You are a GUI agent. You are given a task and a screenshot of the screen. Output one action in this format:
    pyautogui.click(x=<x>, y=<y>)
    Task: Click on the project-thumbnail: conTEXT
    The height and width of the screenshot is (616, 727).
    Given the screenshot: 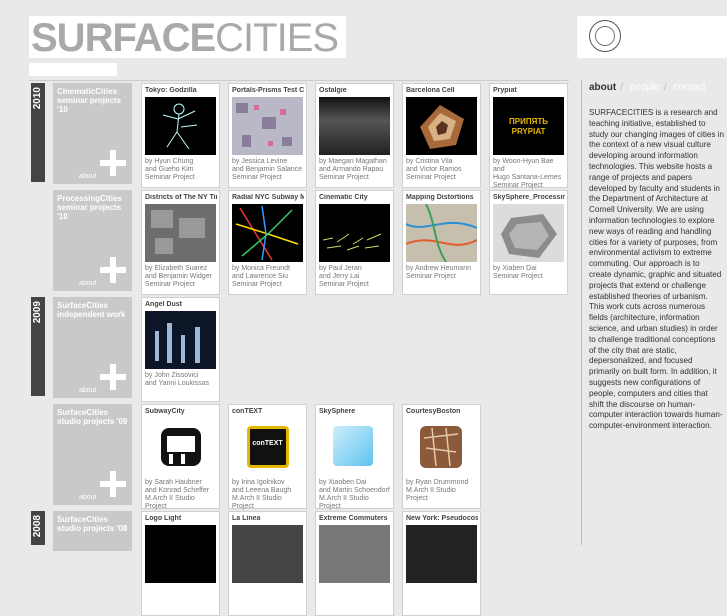 What is the action you would take?
    pyautogui.click(x=267, y=447)
    